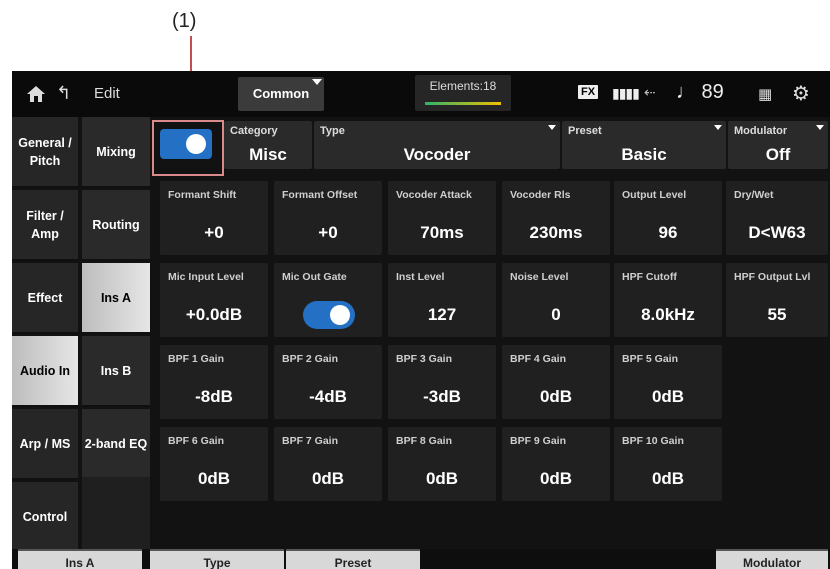 The image size is (830, 569). What do you see at coordinates (765, 94) in the screenshot?
I see `grid-menu-icon: ▦` at bounding box center [765, 94].